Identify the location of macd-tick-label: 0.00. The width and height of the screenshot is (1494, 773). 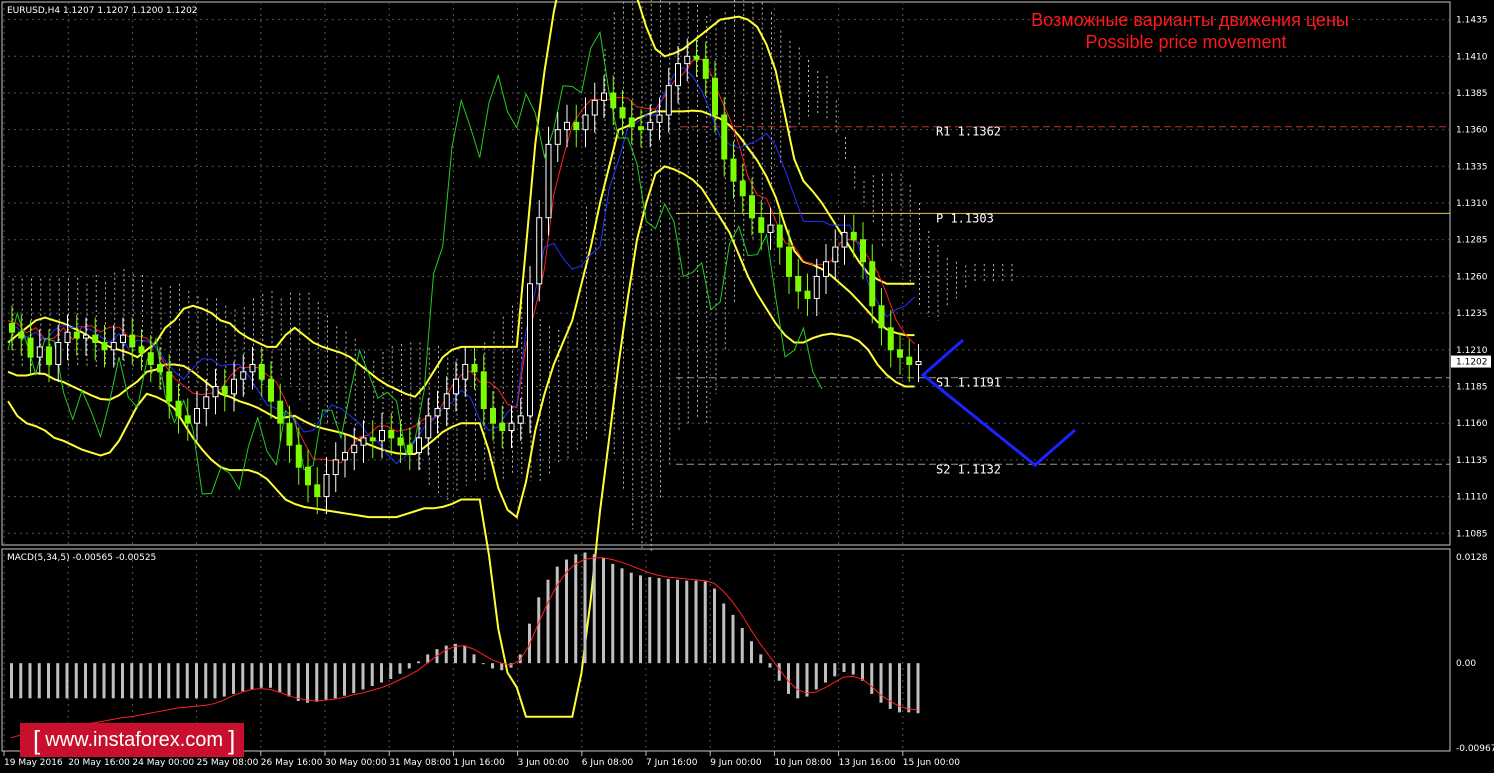
(1466, 664).